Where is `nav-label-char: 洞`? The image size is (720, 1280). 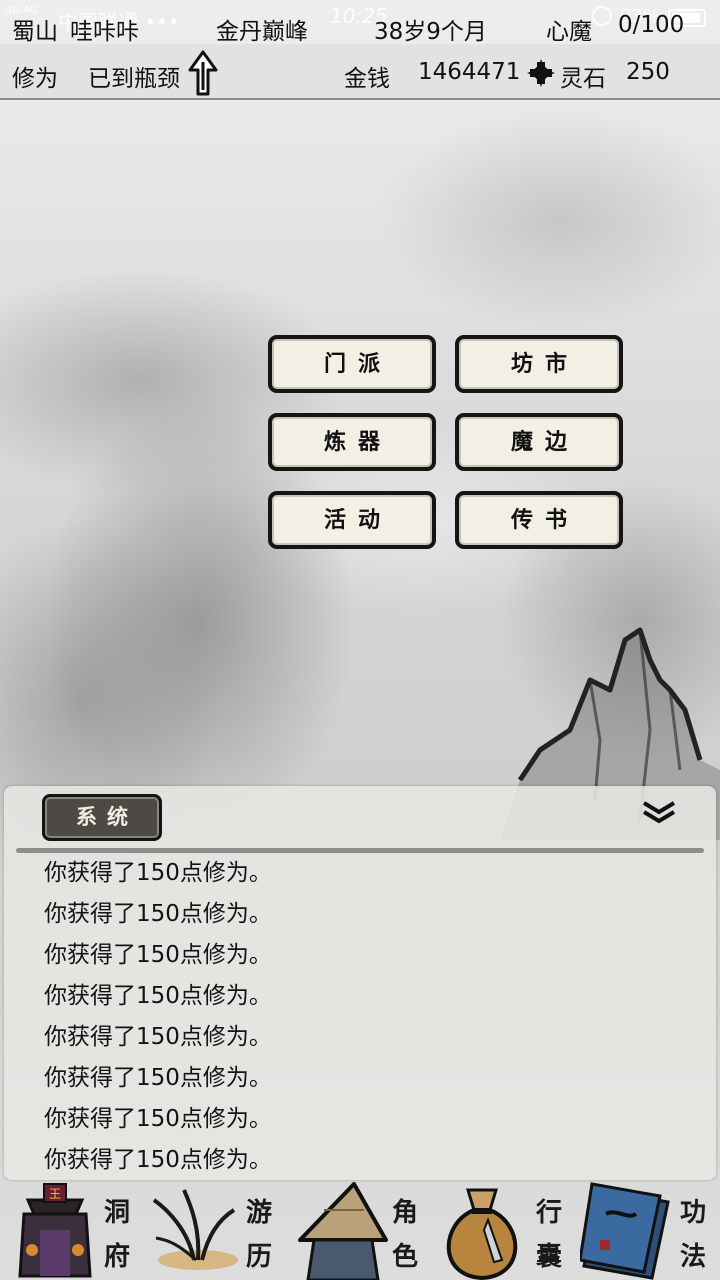 nav-label-char: 洞 is located at coordinates (117, 1213).